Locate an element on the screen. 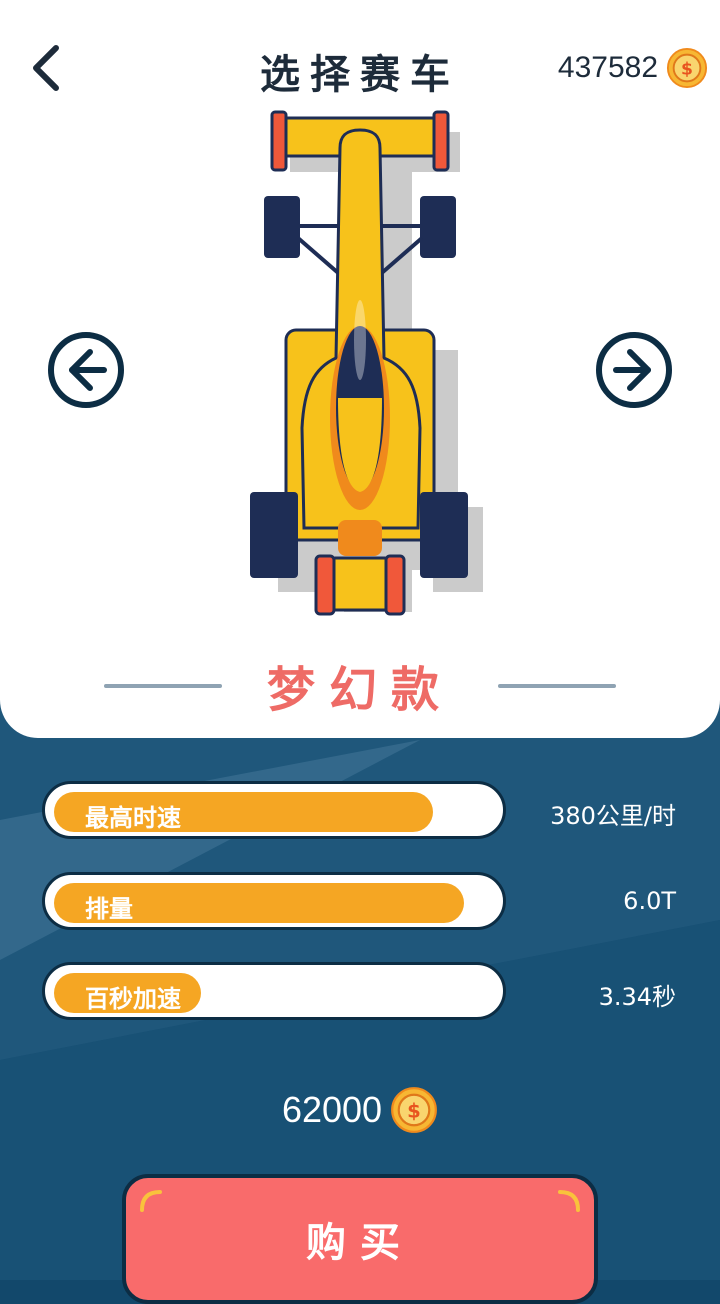  price: 62000 $ is located at coordinates (360, 1110).